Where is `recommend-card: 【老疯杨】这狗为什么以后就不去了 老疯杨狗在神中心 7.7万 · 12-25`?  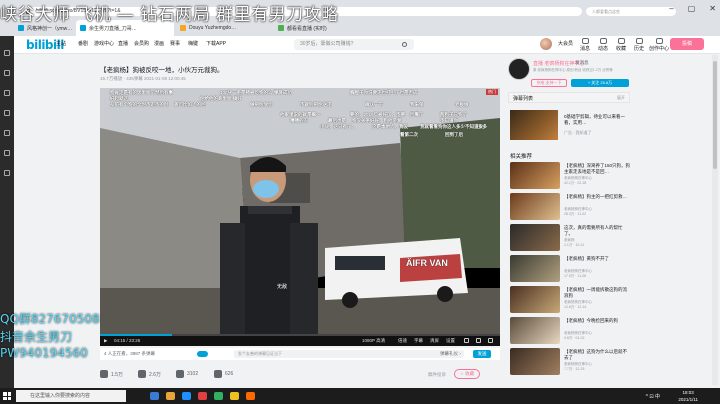 recommend-card: 【老疯杨】这狗为什么以后就不去了 老疯杨狗在神中心 7.7万 · 12-25 is located at coordinates (569, 362).